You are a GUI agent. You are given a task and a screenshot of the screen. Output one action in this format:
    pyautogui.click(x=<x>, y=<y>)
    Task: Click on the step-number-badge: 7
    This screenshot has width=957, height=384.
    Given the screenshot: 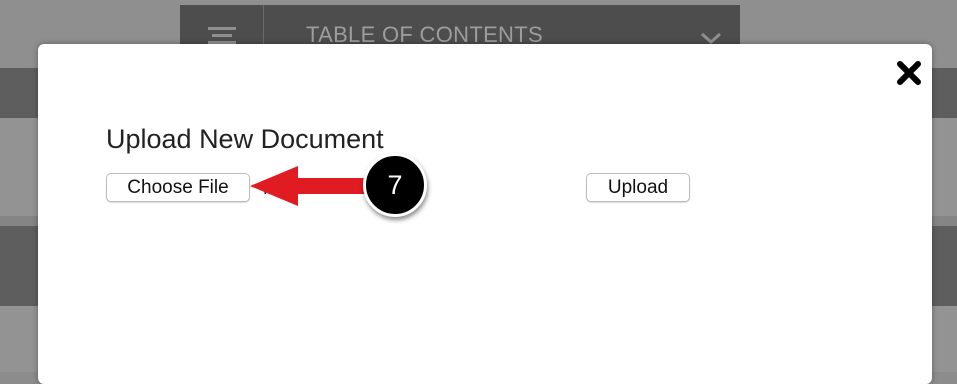 What is the action you would take?
    pyautogui.click(x=395, y=185)
    